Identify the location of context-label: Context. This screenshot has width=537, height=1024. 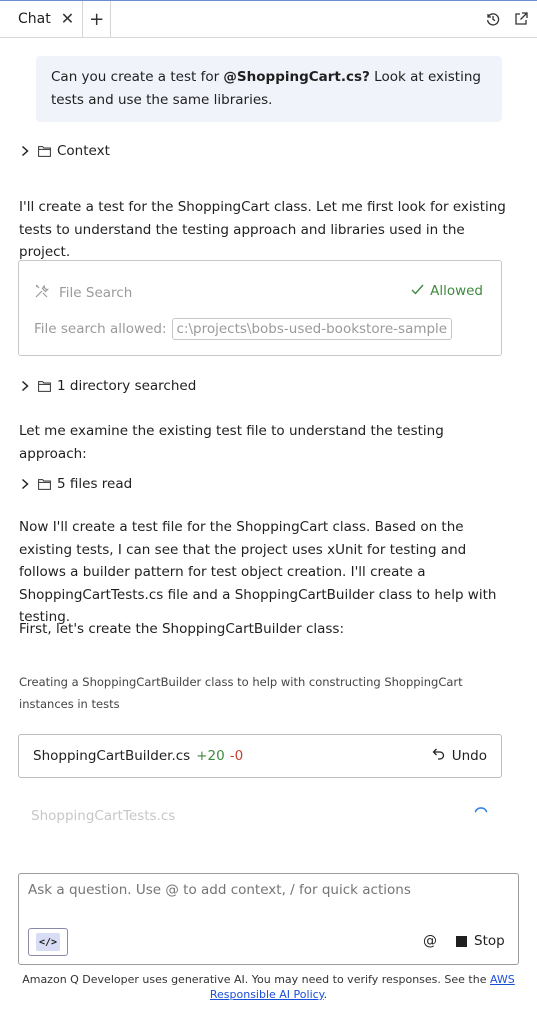
(83, 151).